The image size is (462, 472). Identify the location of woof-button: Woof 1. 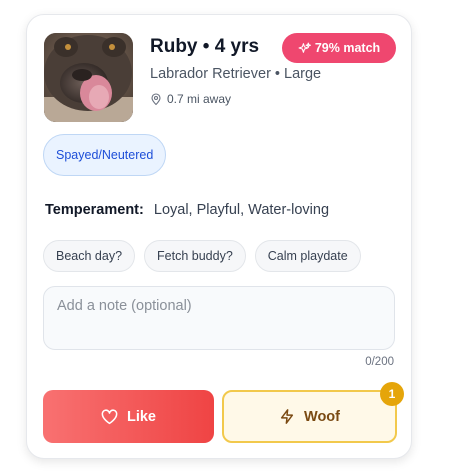
(313, 412).